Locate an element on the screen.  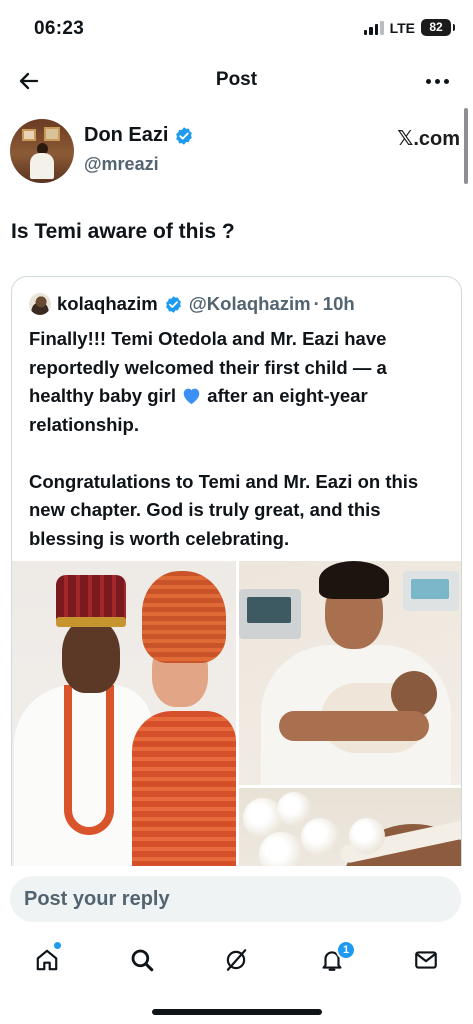
grok-icon is located at coordinates (236, 960).